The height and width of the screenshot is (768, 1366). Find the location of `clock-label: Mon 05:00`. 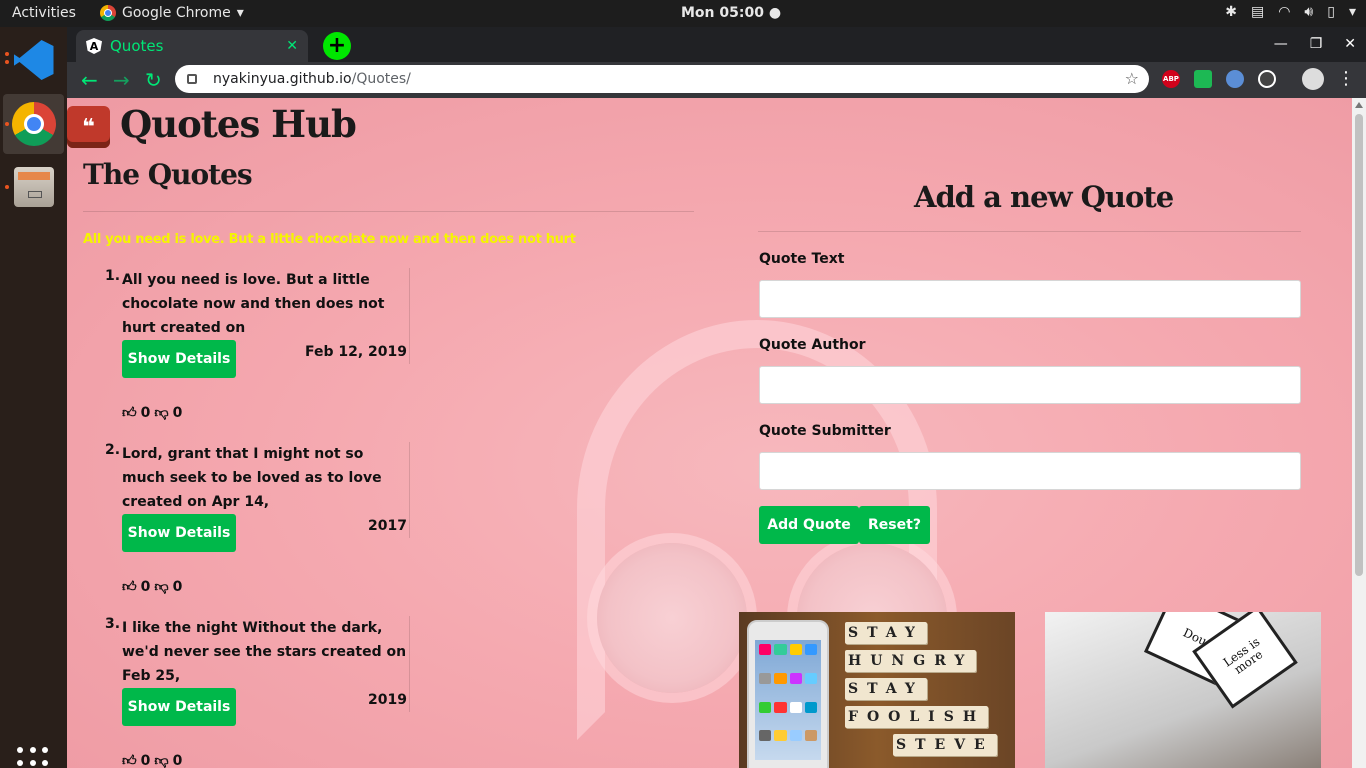

clock-label: Mon 05:00 is located at coordinates (722, 13).